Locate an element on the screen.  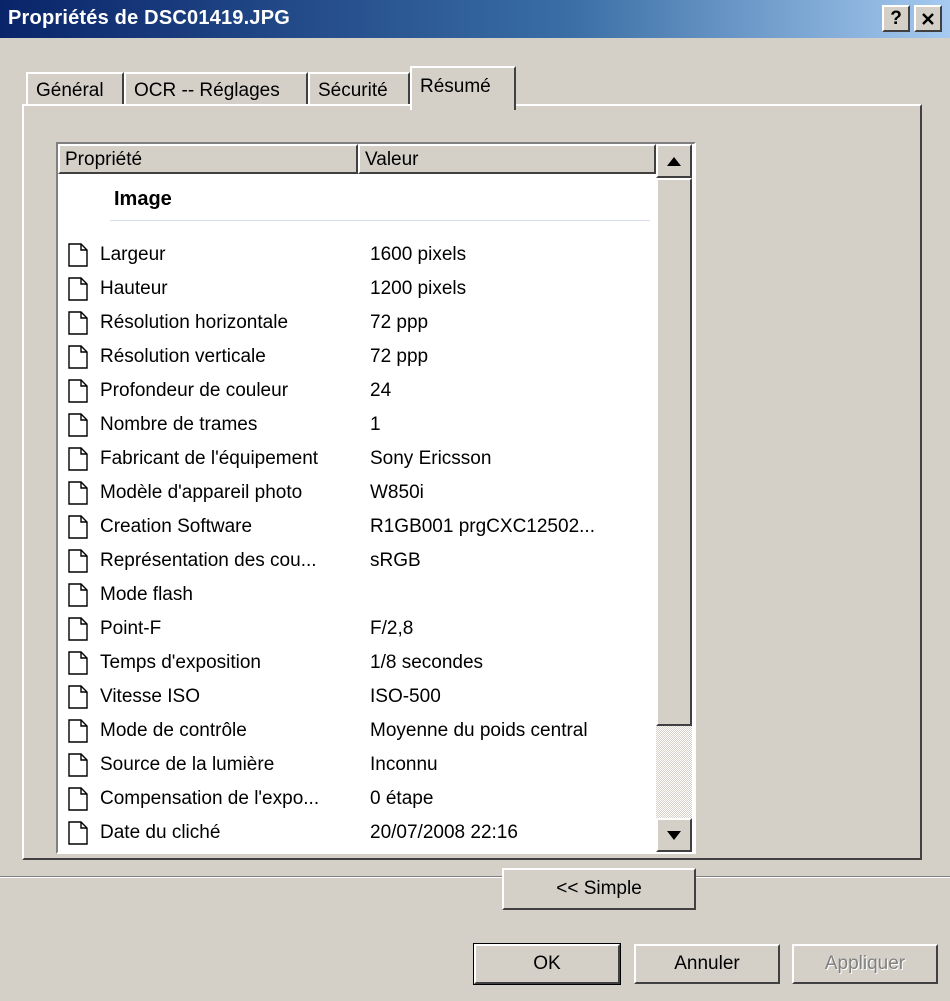
close-button is located at coordinates (928, 18).